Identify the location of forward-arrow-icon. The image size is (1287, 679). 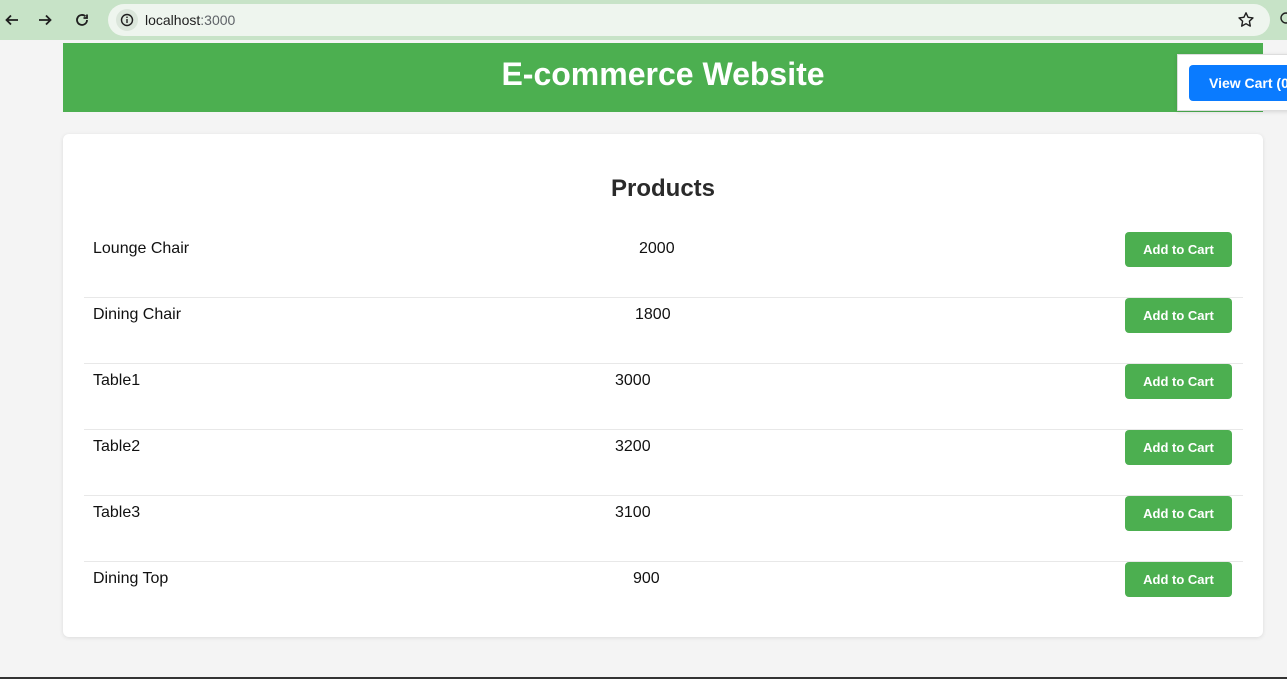
(45, 20).